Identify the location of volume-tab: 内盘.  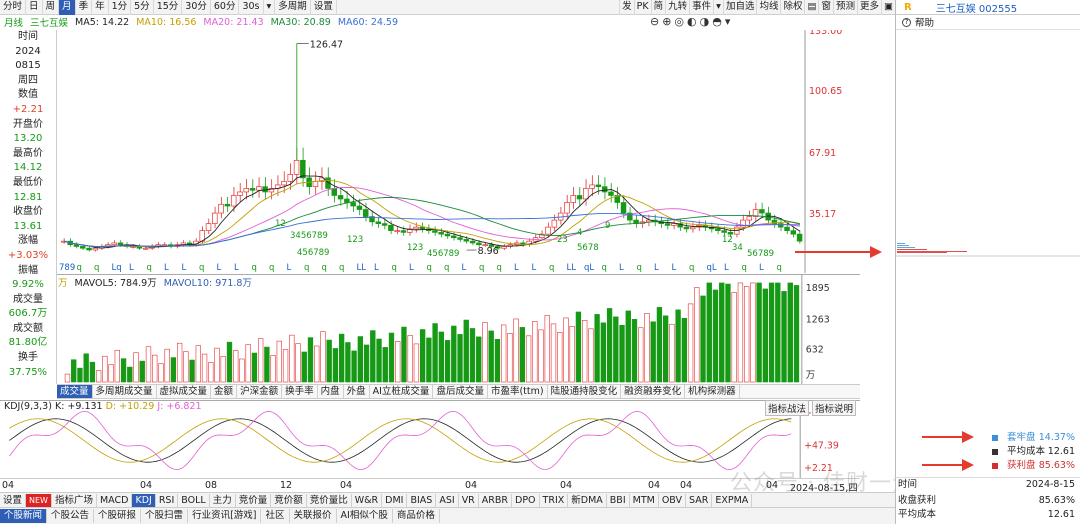
(331, 391).